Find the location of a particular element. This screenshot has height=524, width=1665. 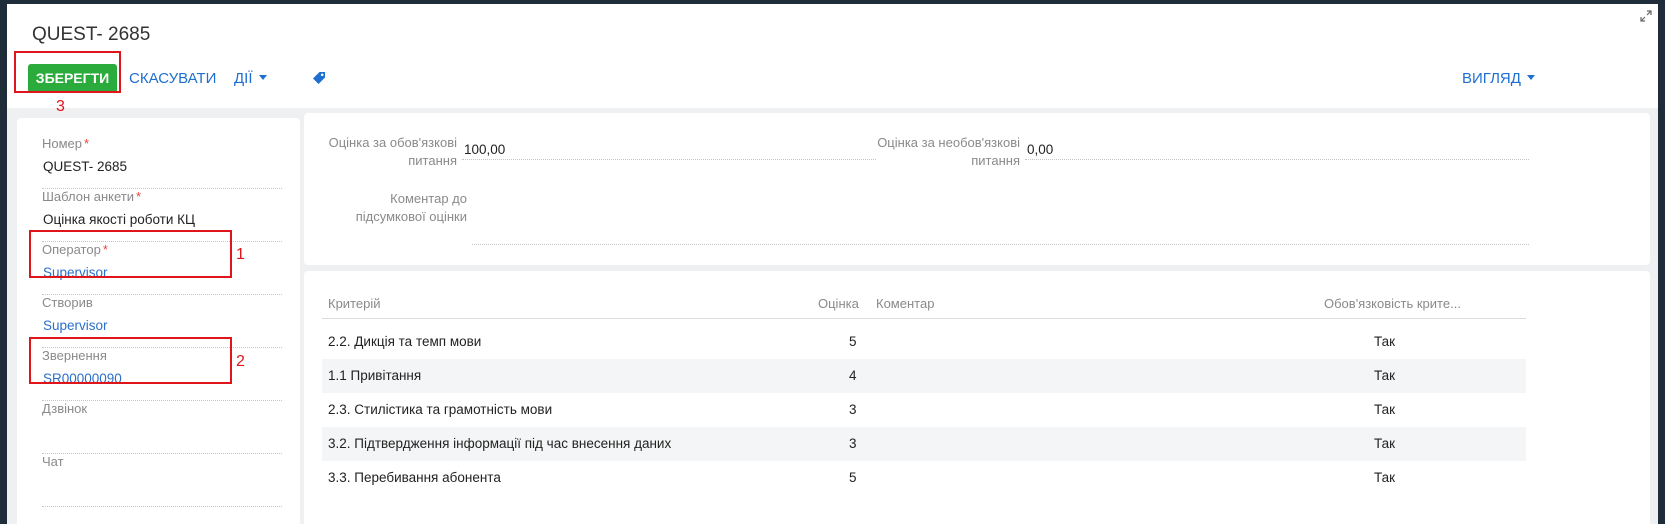

optional-score-label: Оцінка за необов'язкові питання is located at coordinates (948, 151).